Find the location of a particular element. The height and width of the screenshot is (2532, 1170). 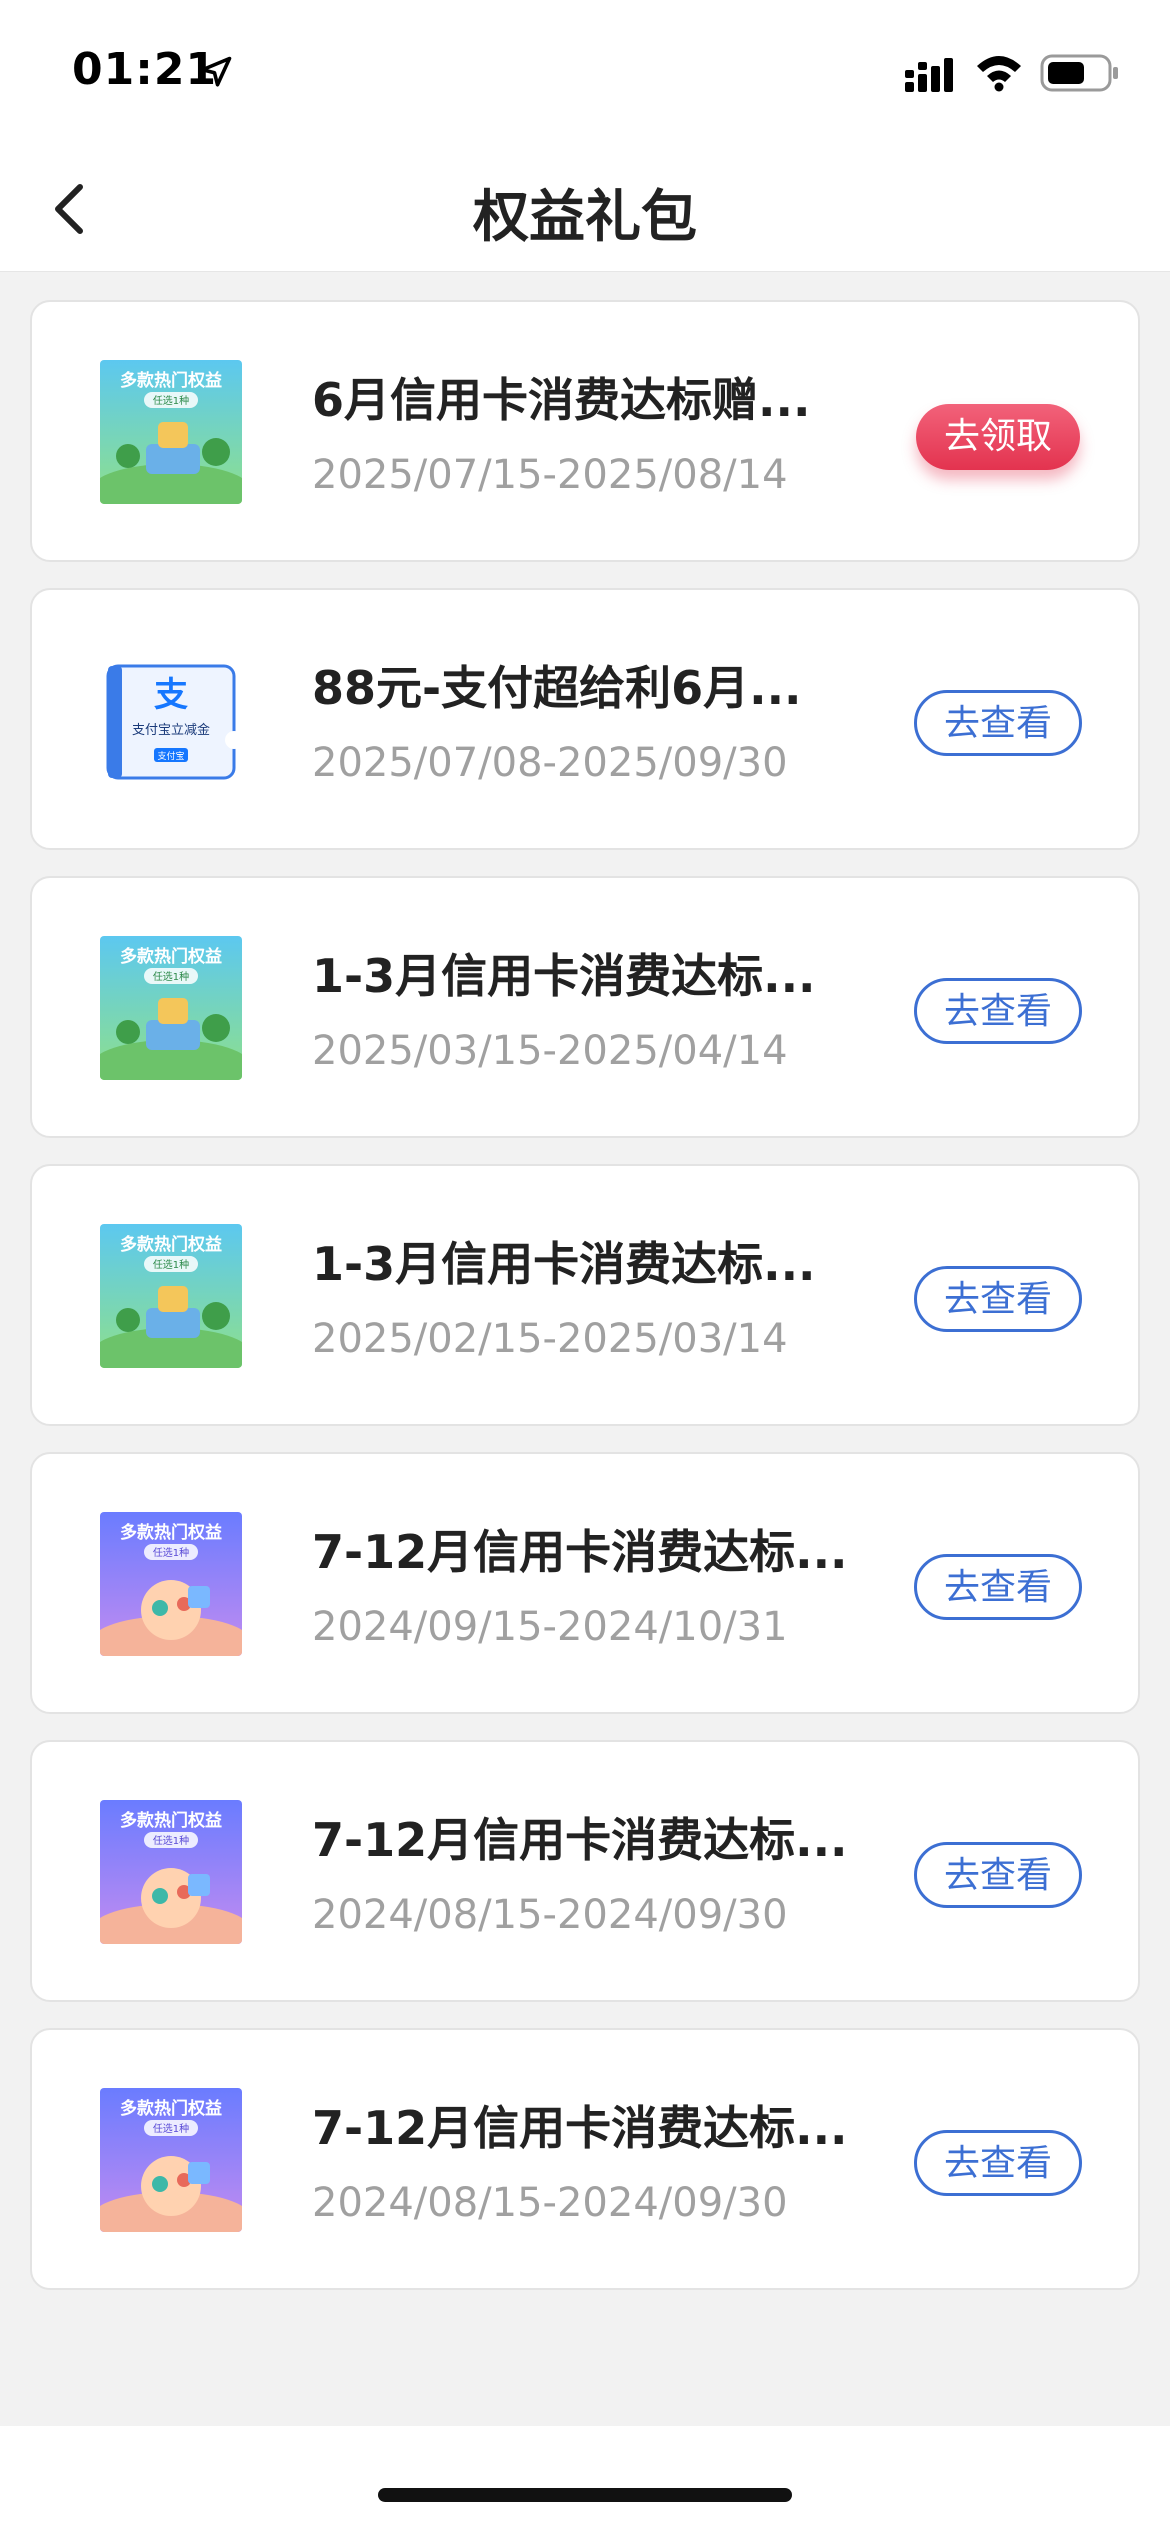

status-bar: 01:21 is located at coordinates (585, 75).